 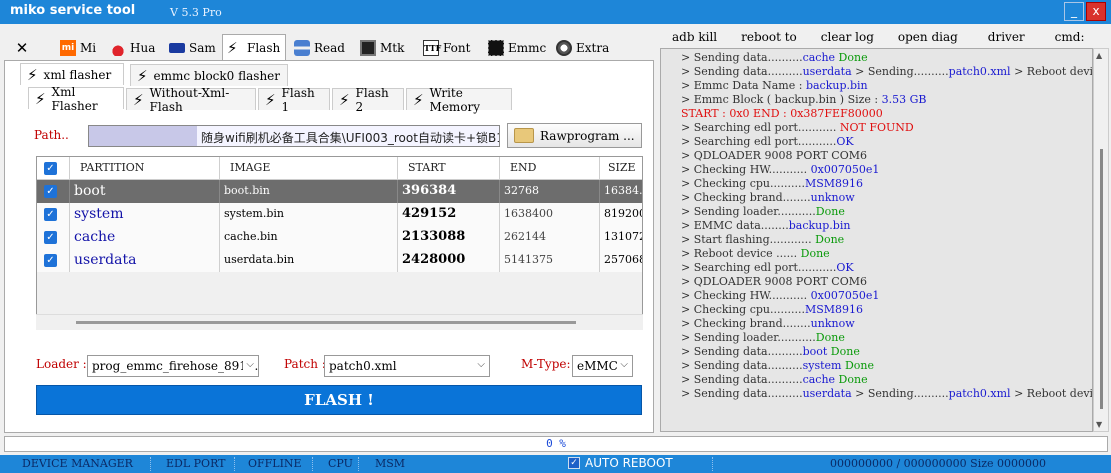 I want to click on table-horizontal-scrollbar, so click(x=339, y=322).